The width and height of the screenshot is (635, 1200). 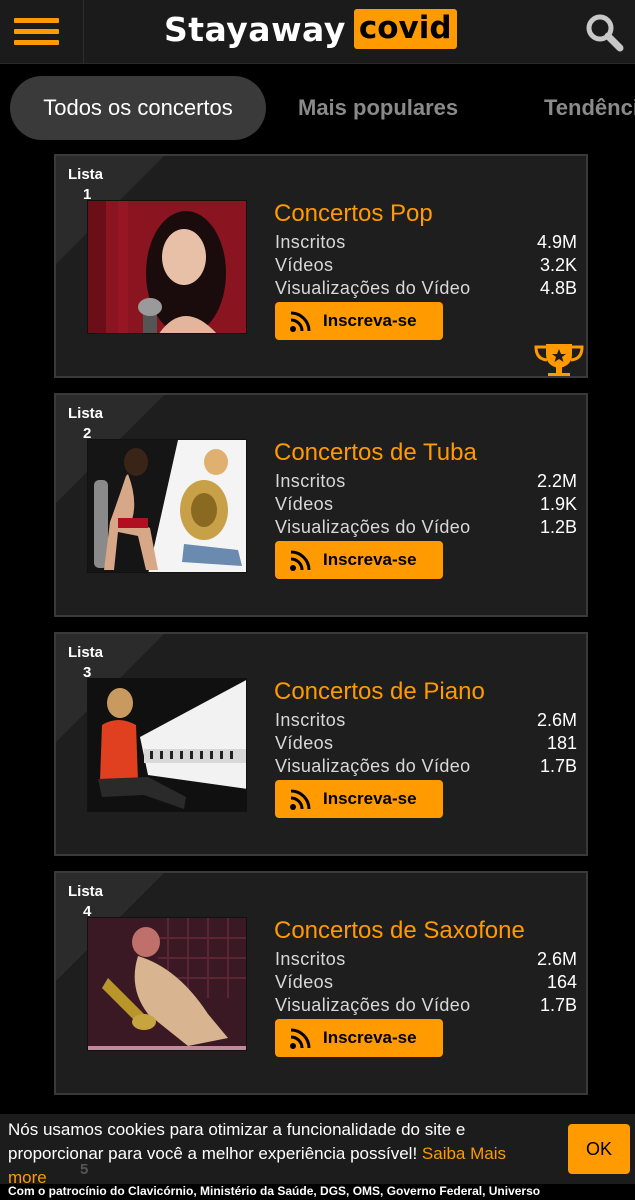 I want to click on stat-value: 164, so click(x=561, y=982).